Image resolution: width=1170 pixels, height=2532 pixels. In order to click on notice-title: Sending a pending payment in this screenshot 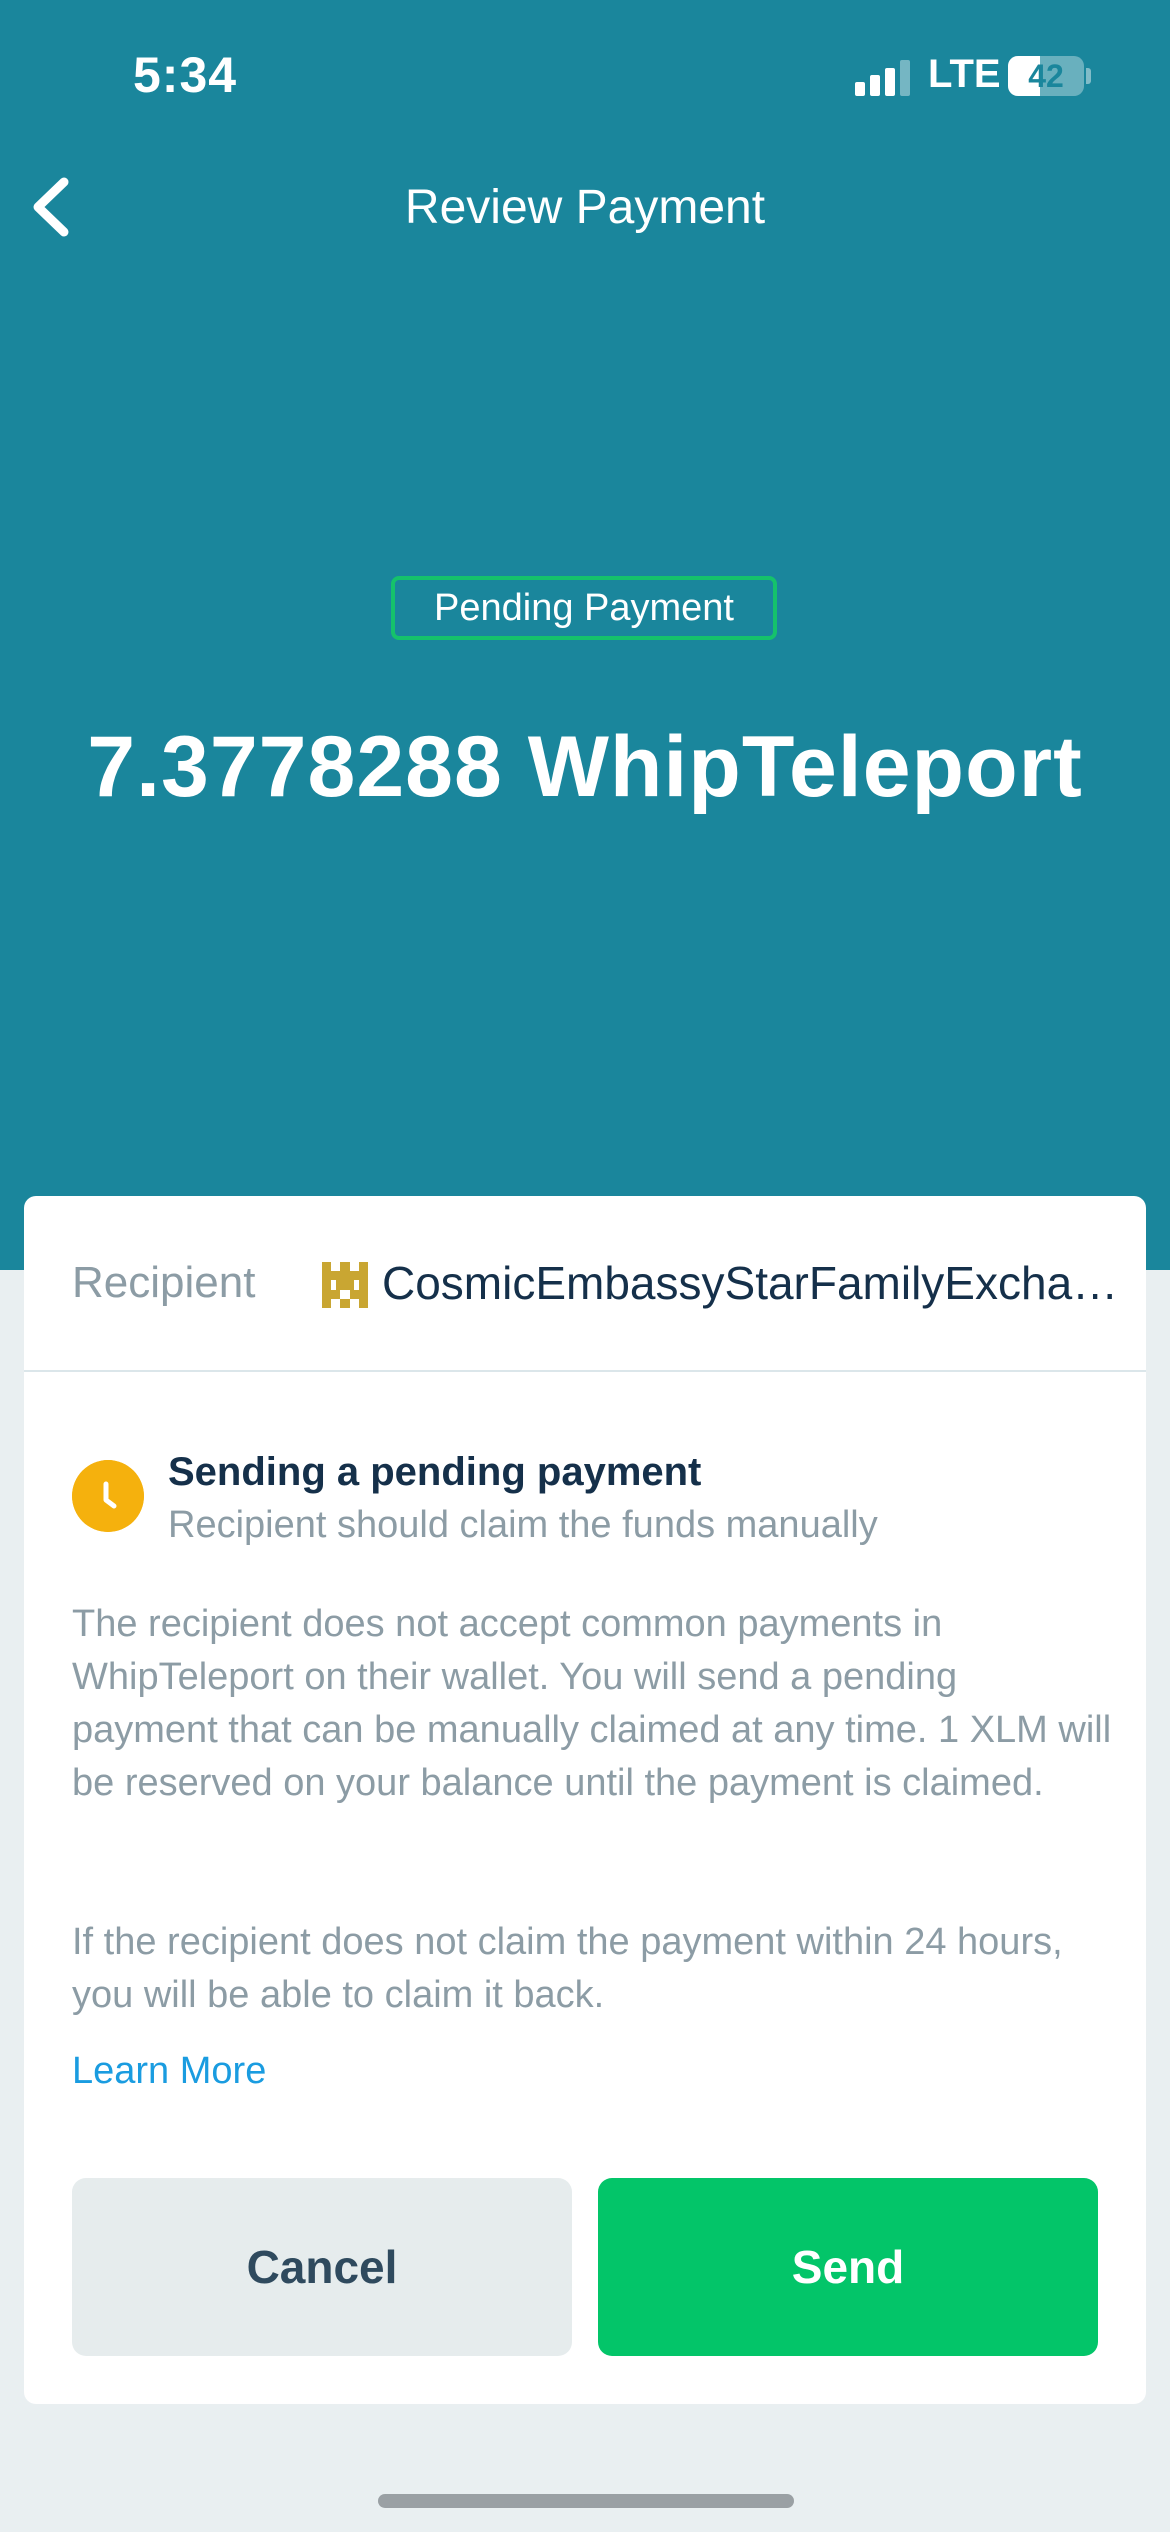, I will do `click(435, 1472)`.